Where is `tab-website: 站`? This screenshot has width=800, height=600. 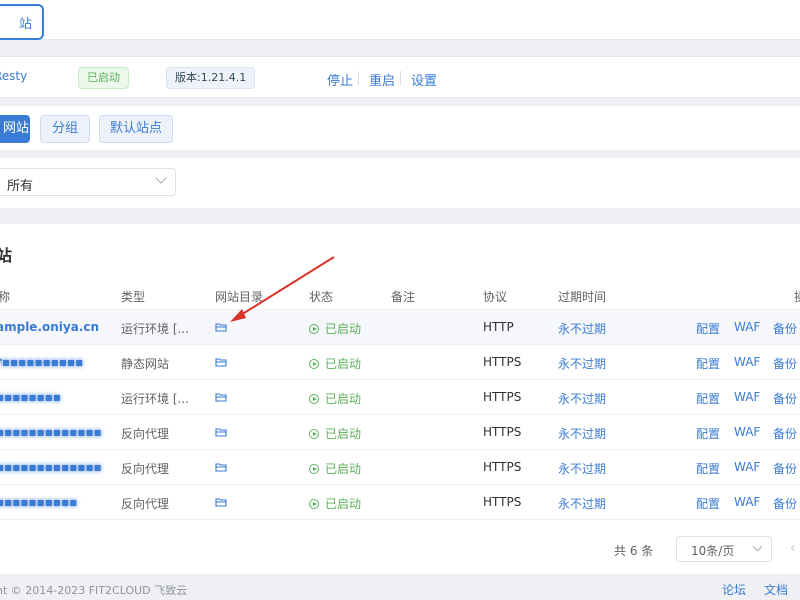
tab-website: 站 is located at coordinates (22, 22).